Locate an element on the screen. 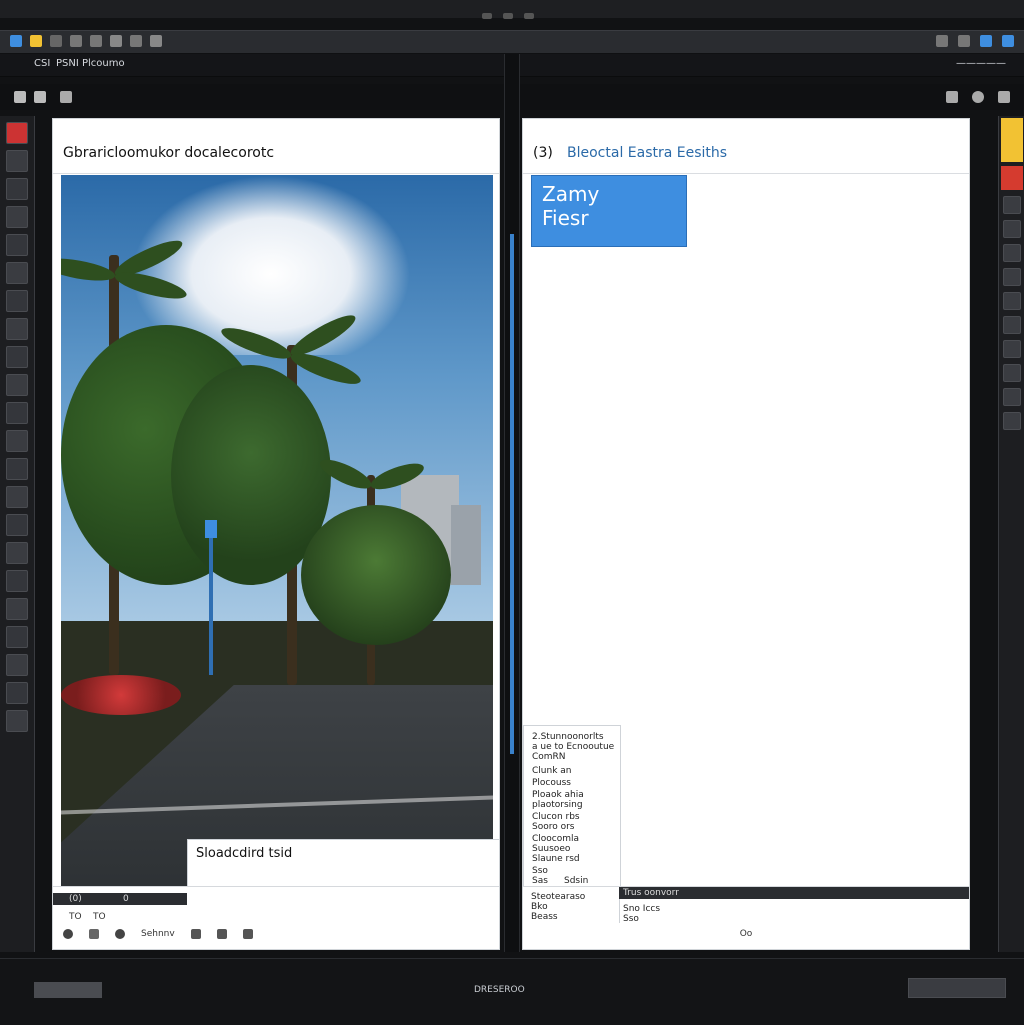 This screenshot has height=1025, width=1024. split-handle is located at coordinates (512, 503).